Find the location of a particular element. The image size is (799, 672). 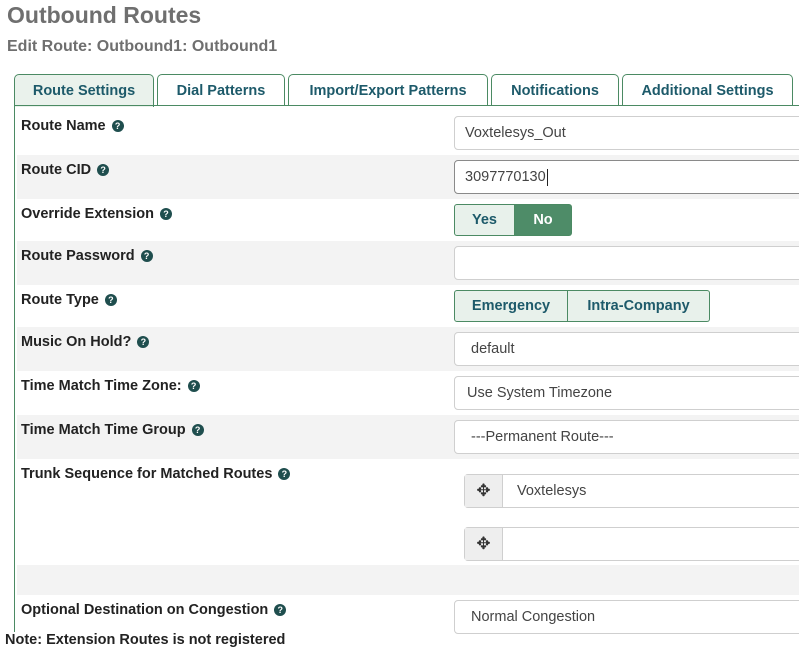

trunk-sequence-bottom-shade is located at coordinates (408, 580).